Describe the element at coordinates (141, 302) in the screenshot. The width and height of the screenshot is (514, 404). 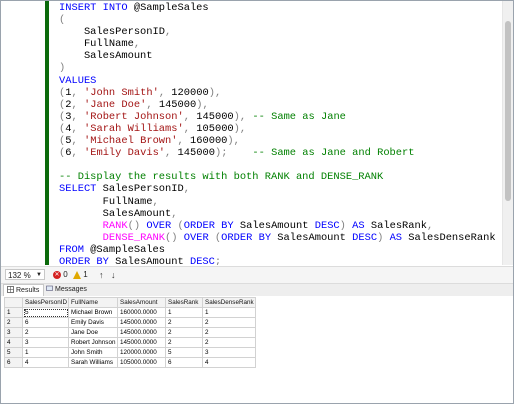
I see `column-header: SalesAmount` at that location.